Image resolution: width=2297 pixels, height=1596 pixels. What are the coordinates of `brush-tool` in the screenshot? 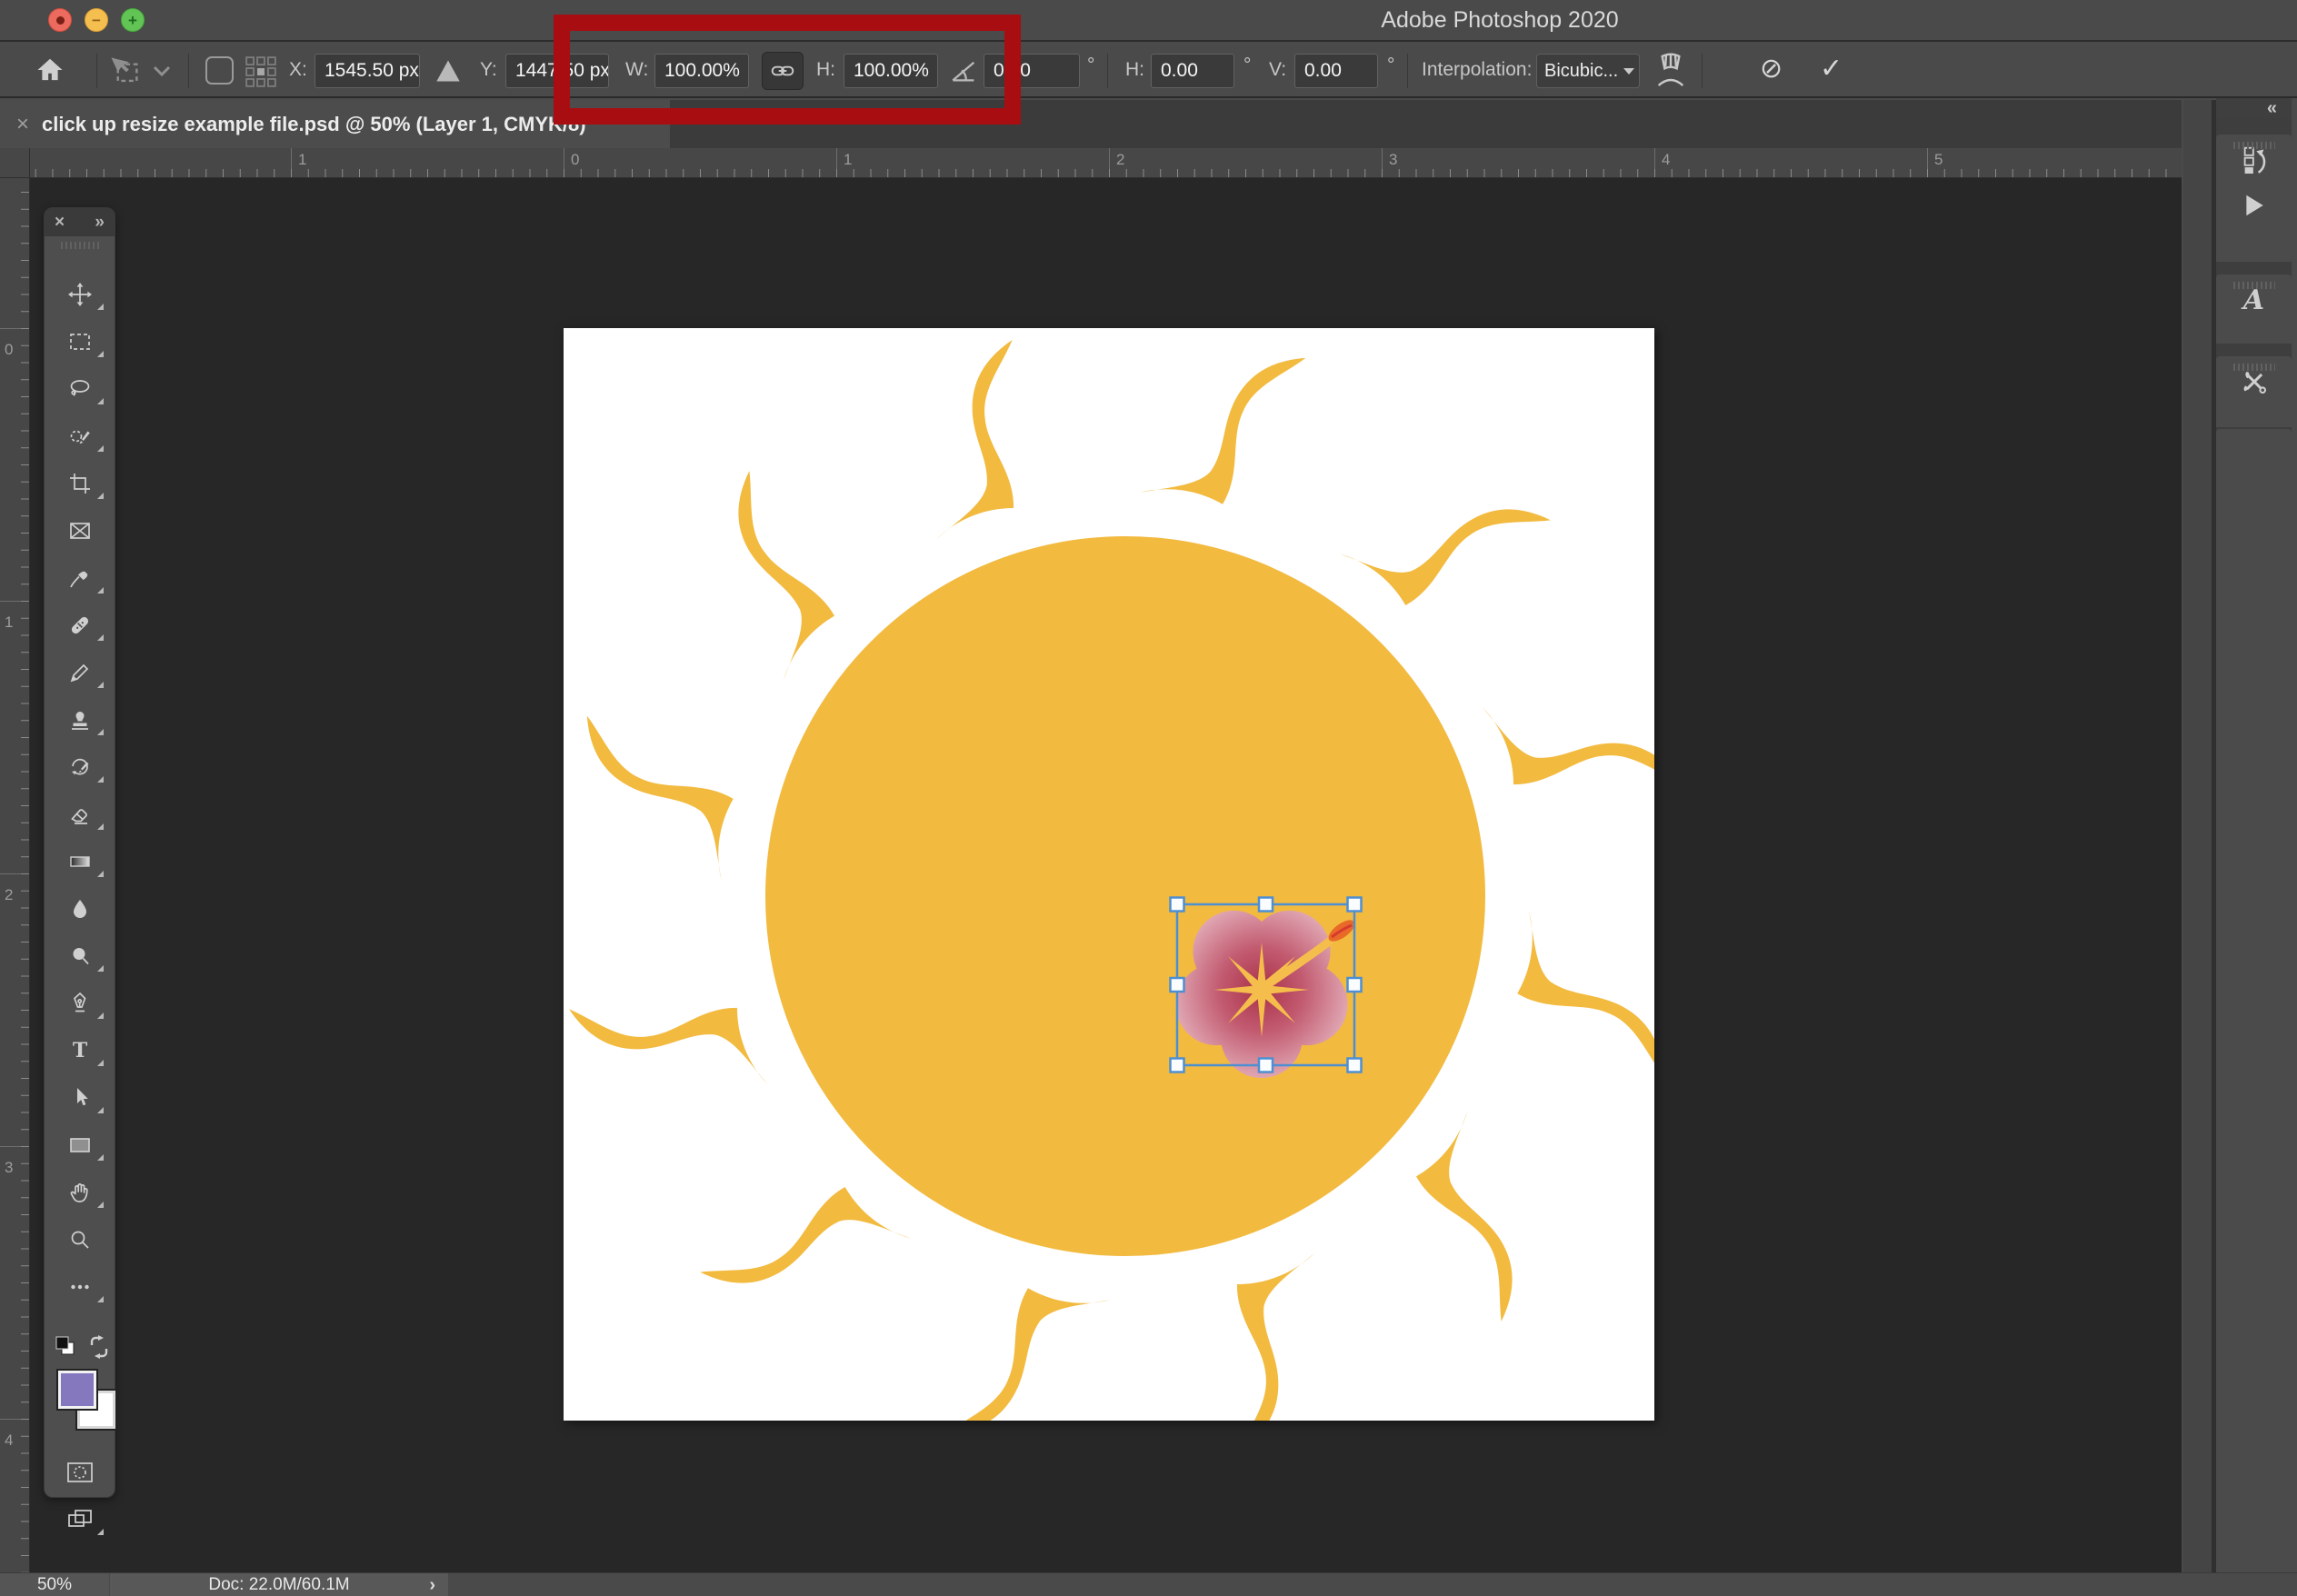 It's located at (80, 672).